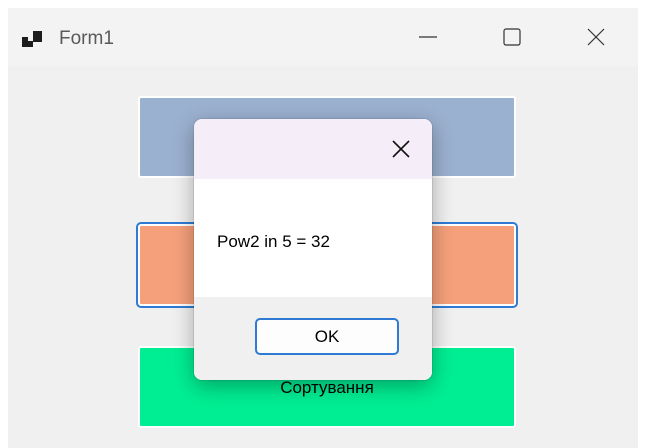  Describe the element at coordinates (313, 149) in the screenshot. I see `message-box-header` at that location.